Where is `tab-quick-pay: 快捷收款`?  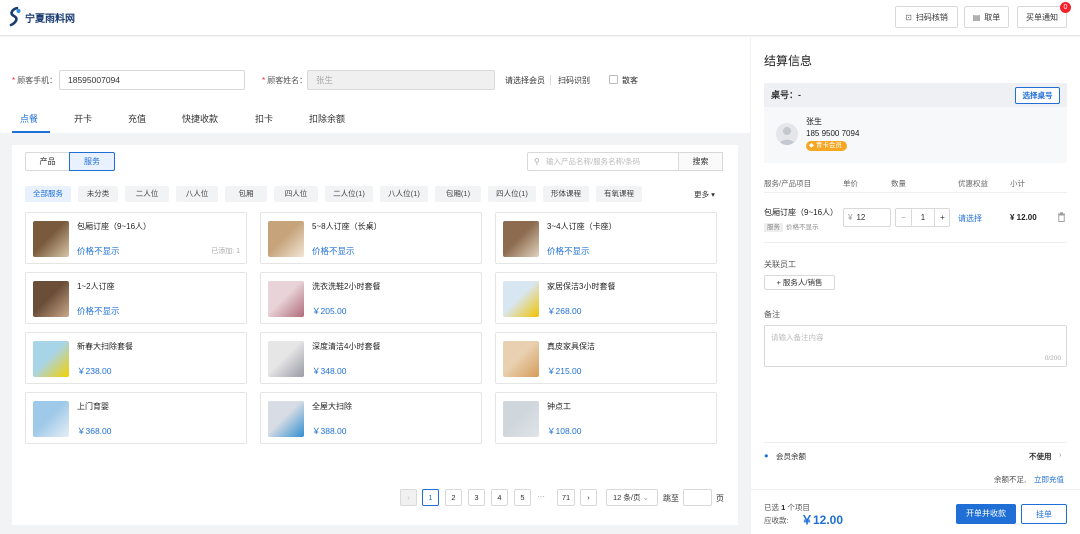
tab-quick-pay: 快捷收款 is located at coordinates (200, 124).